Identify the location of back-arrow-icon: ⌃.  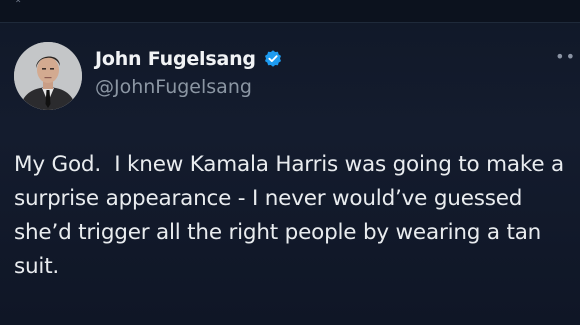
(20, 5).